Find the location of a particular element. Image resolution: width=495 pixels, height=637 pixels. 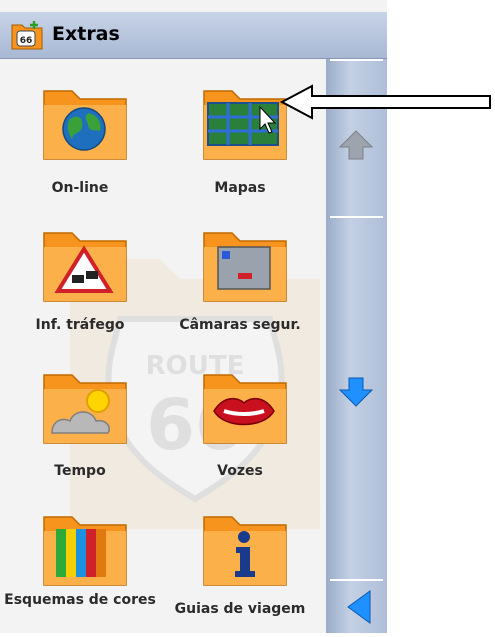

item-vozes: Vozes is located at coordinates (240, 419).